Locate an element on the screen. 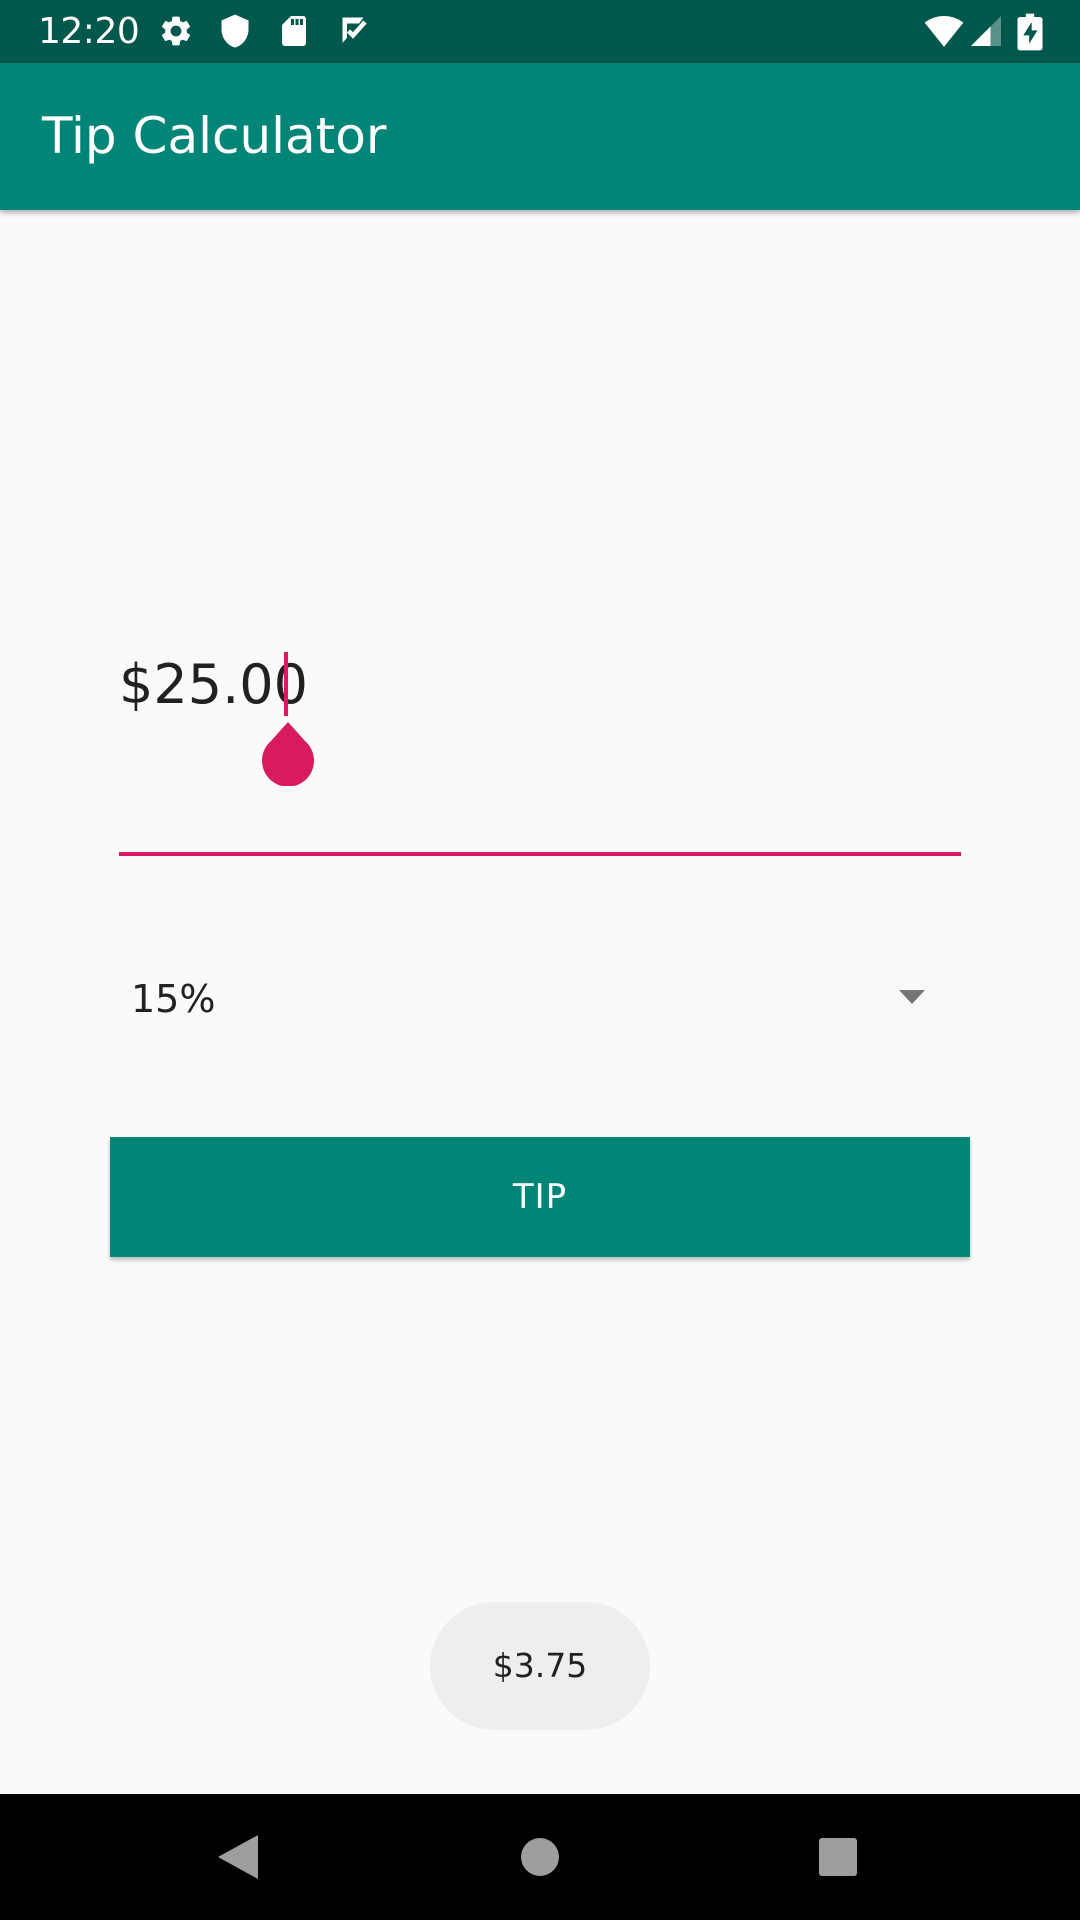 The width and height of the screenshot is (1080, 1920). checkbox-icon is located at coordinates (353, 31).